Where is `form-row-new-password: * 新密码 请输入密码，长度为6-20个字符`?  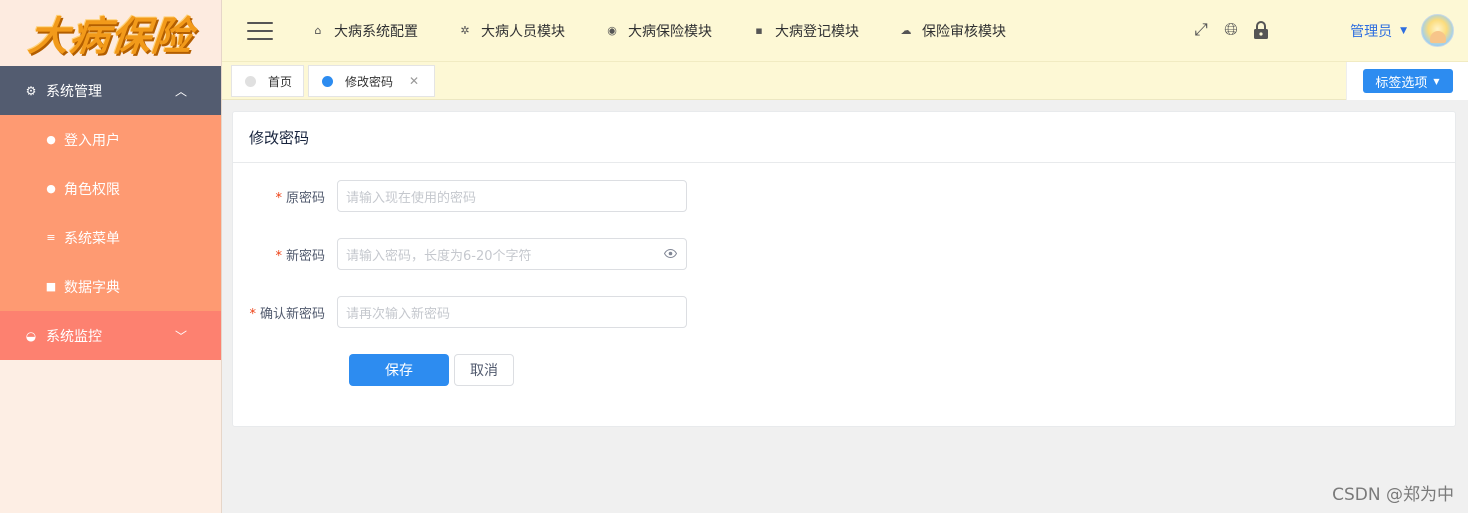 form-row-new-password: * 新密码 请输入密码，长度为6-20个字符 is located at coordinates (460, 254).